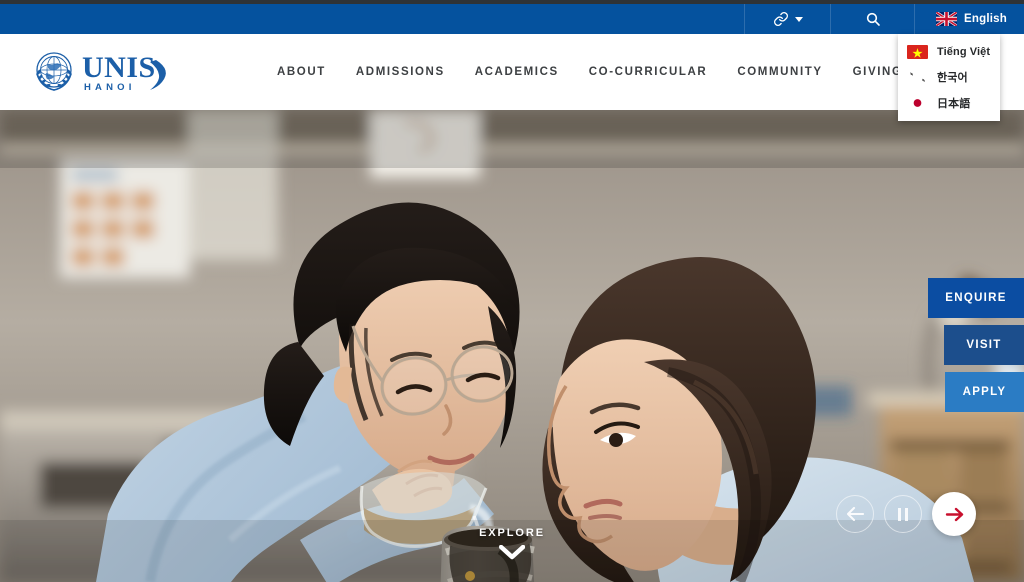 Image resolution: width=1024 pixels, height=582 pixels. I want to click on language-dropdown-menu: Tiếng Việt 한국어 日本語, so click(949, 77).